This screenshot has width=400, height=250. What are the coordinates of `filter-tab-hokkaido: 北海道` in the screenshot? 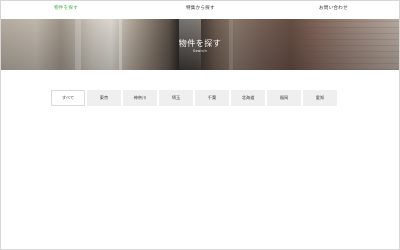 It's located at (248, 98).